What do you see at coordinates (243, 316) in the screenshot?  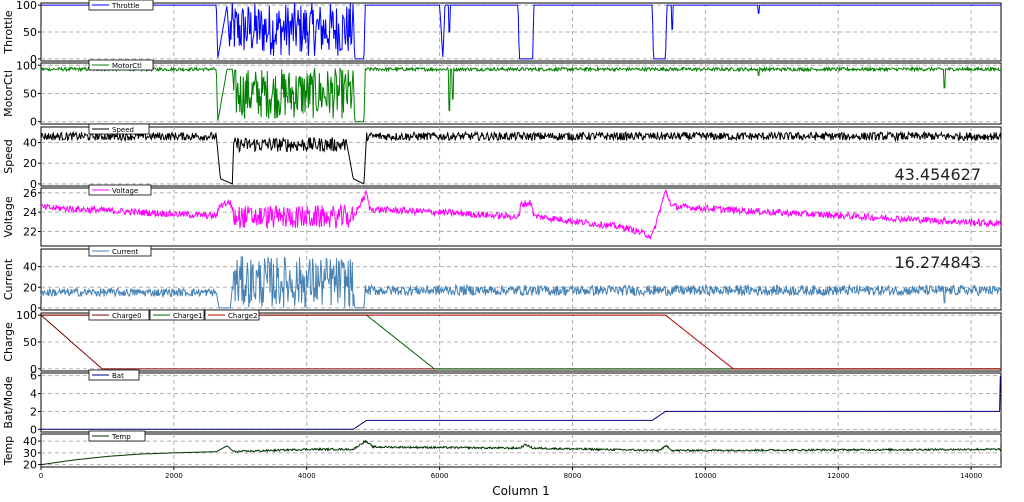 I see `legend-label: Charge2` at bounding box center [243, 316].